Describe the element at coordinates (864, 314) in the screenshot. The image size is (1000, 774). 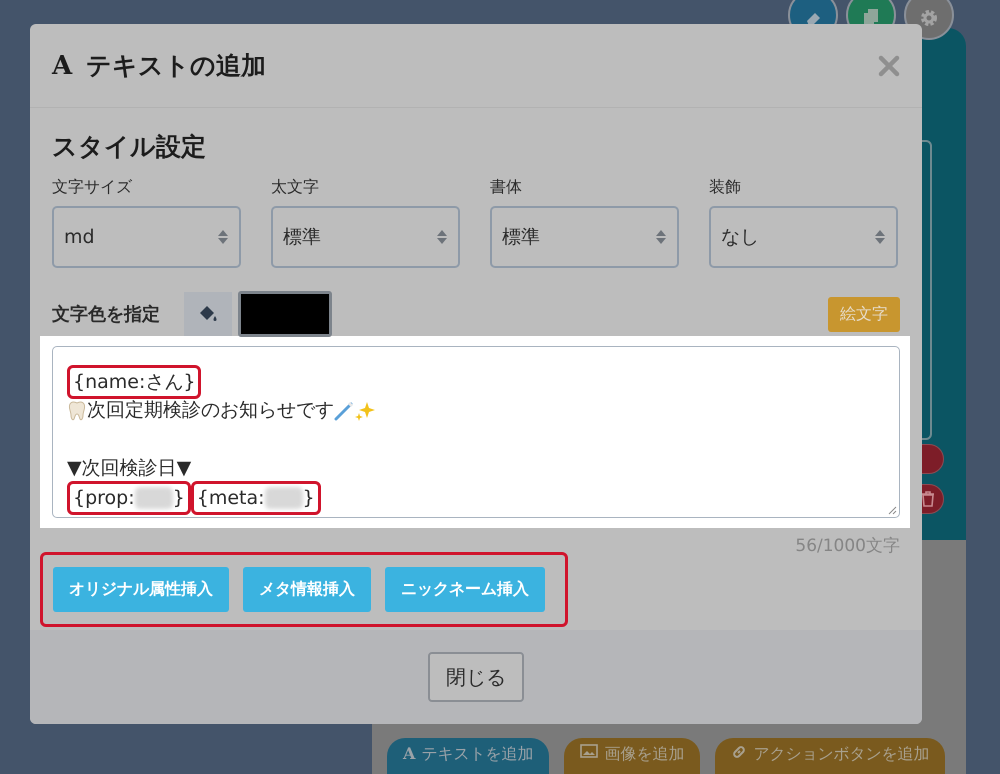
I see `emoji-button: 絵文字` at that location.